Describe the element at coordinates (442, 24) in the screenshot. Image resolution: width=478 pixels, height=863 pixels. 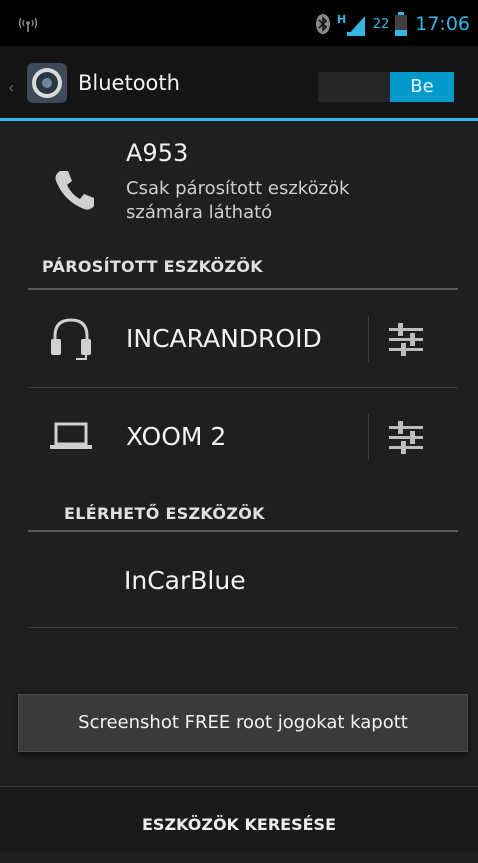
I see `clock: 17:06` at that location.